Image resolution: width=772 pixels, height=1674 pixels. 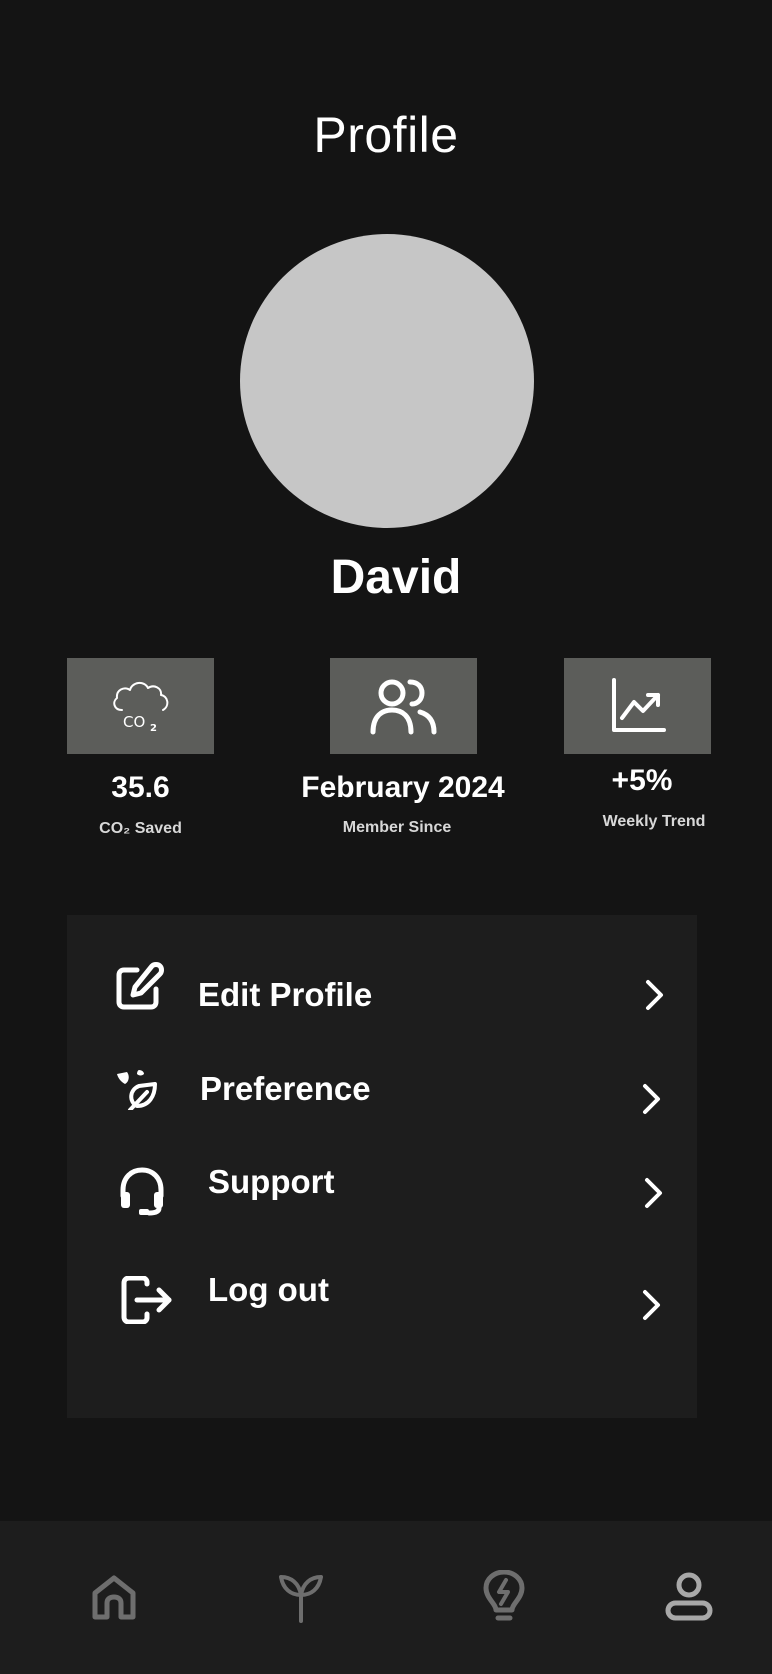 I want to click on logout-icon, so click(x=146, y=1300).